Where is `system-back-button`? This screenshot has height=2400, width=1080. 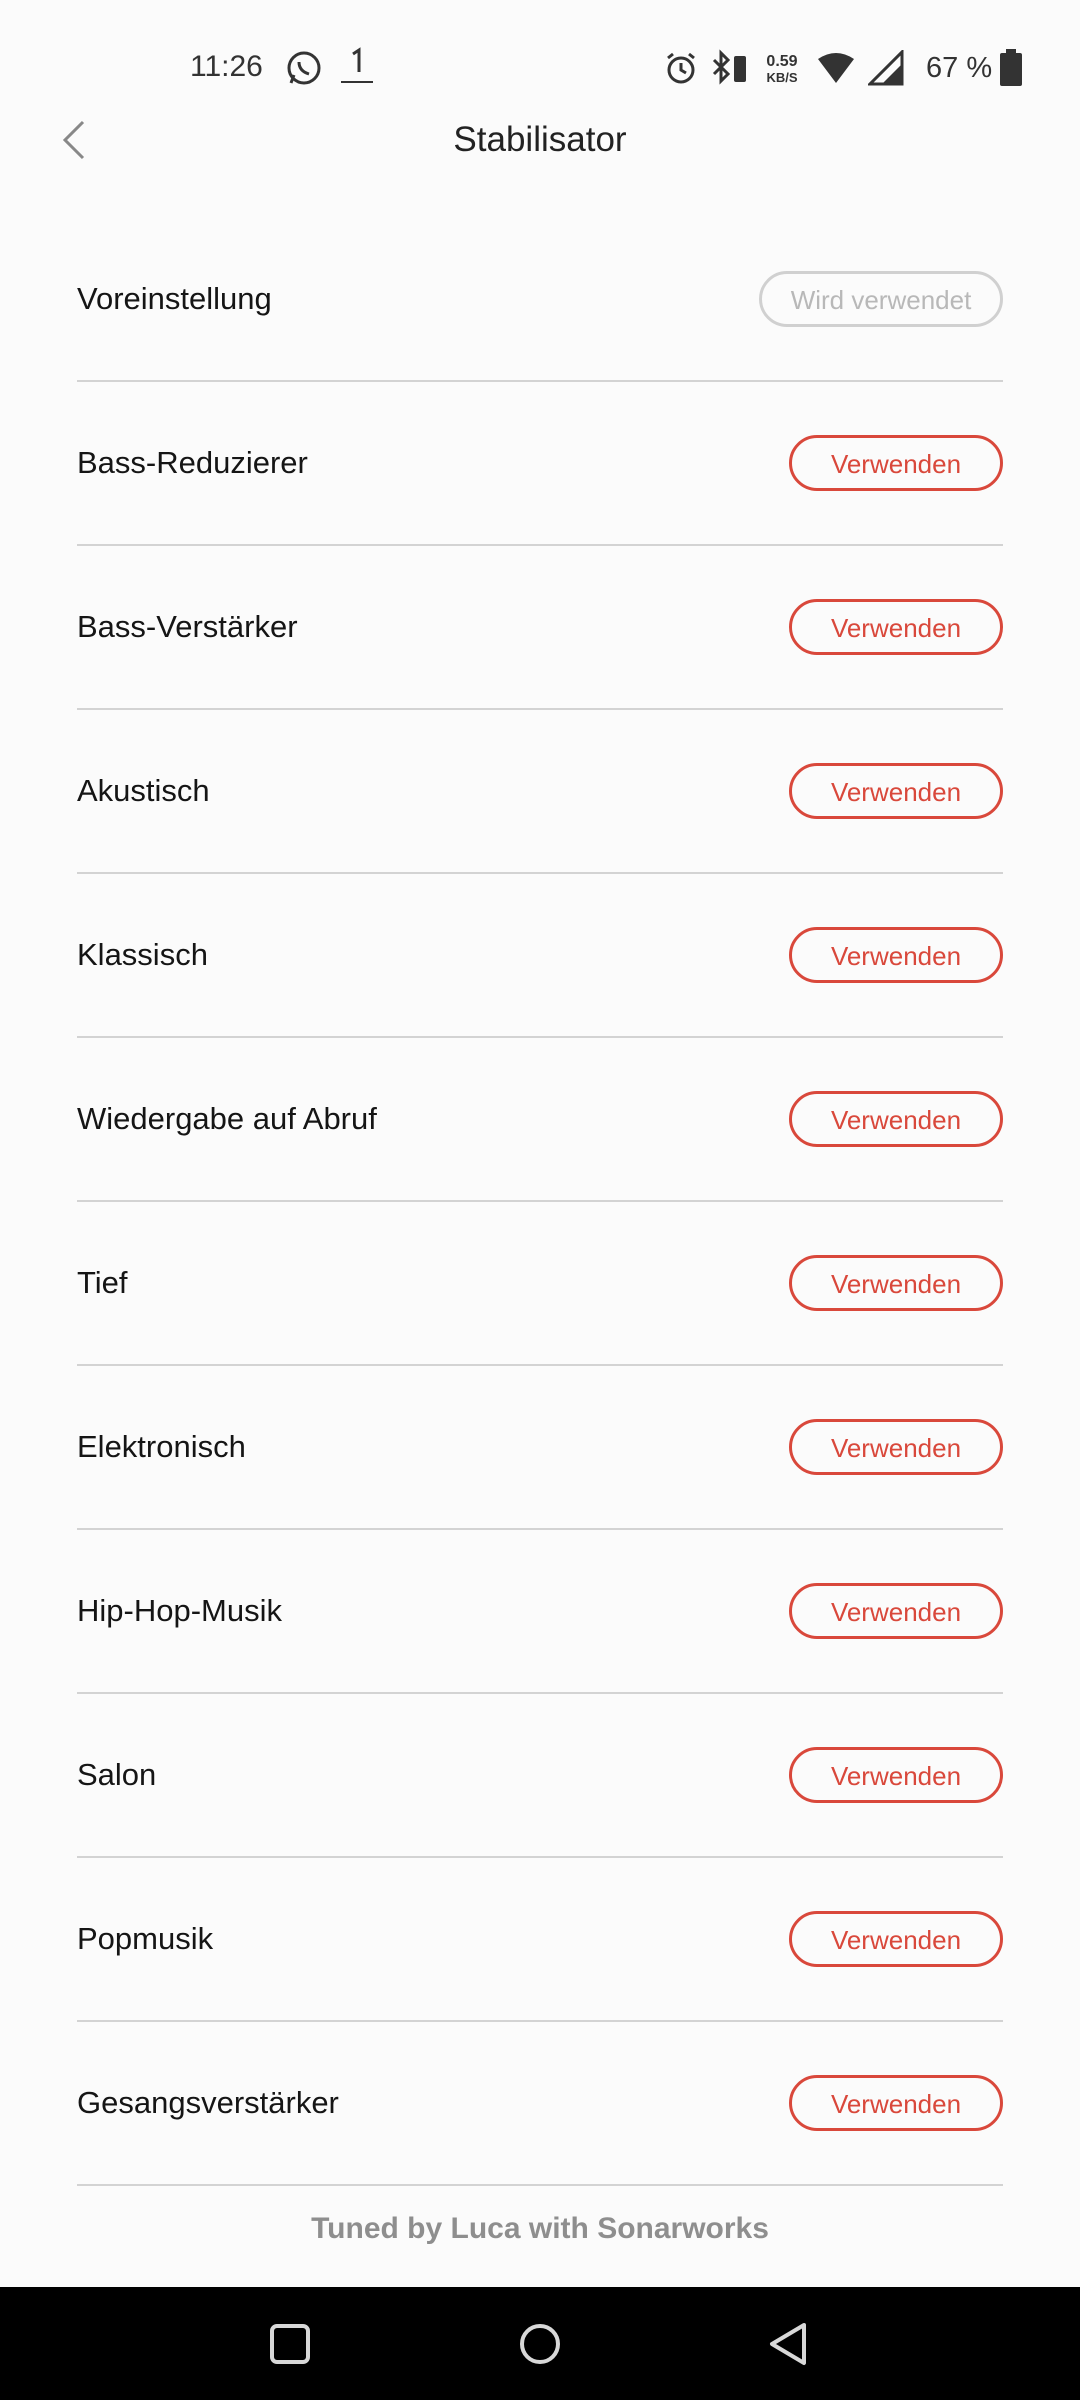
system-back-button is located at coordinates (788, 2343).